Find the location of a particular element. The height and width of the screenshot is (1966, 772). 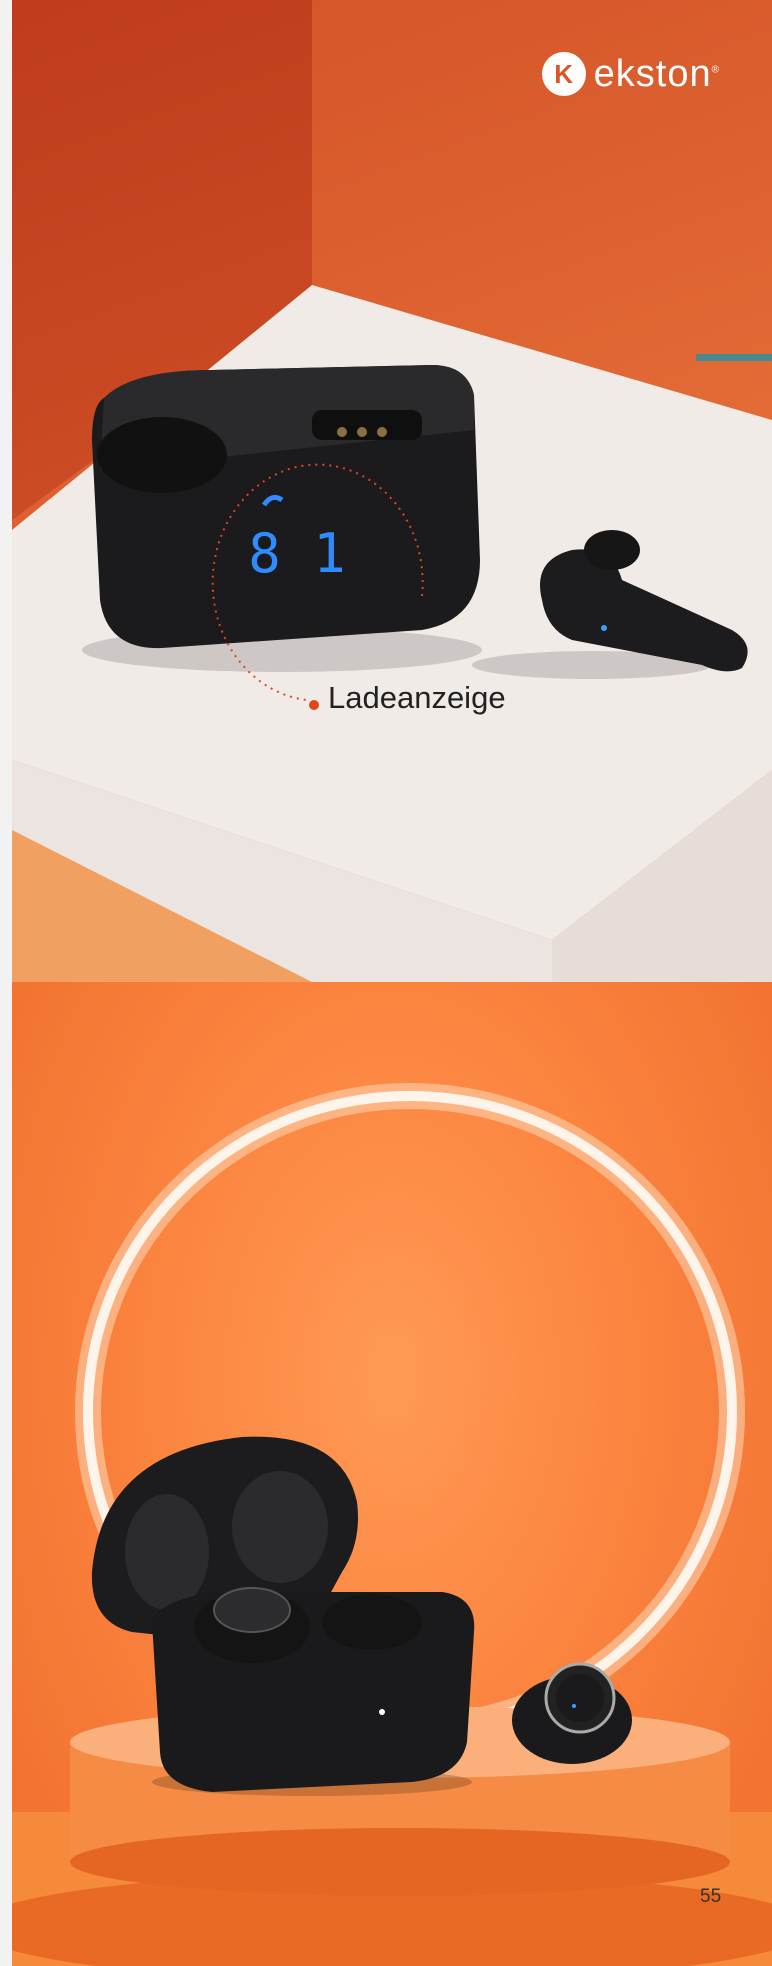

accent-bar is located at coordinates (734, 357).